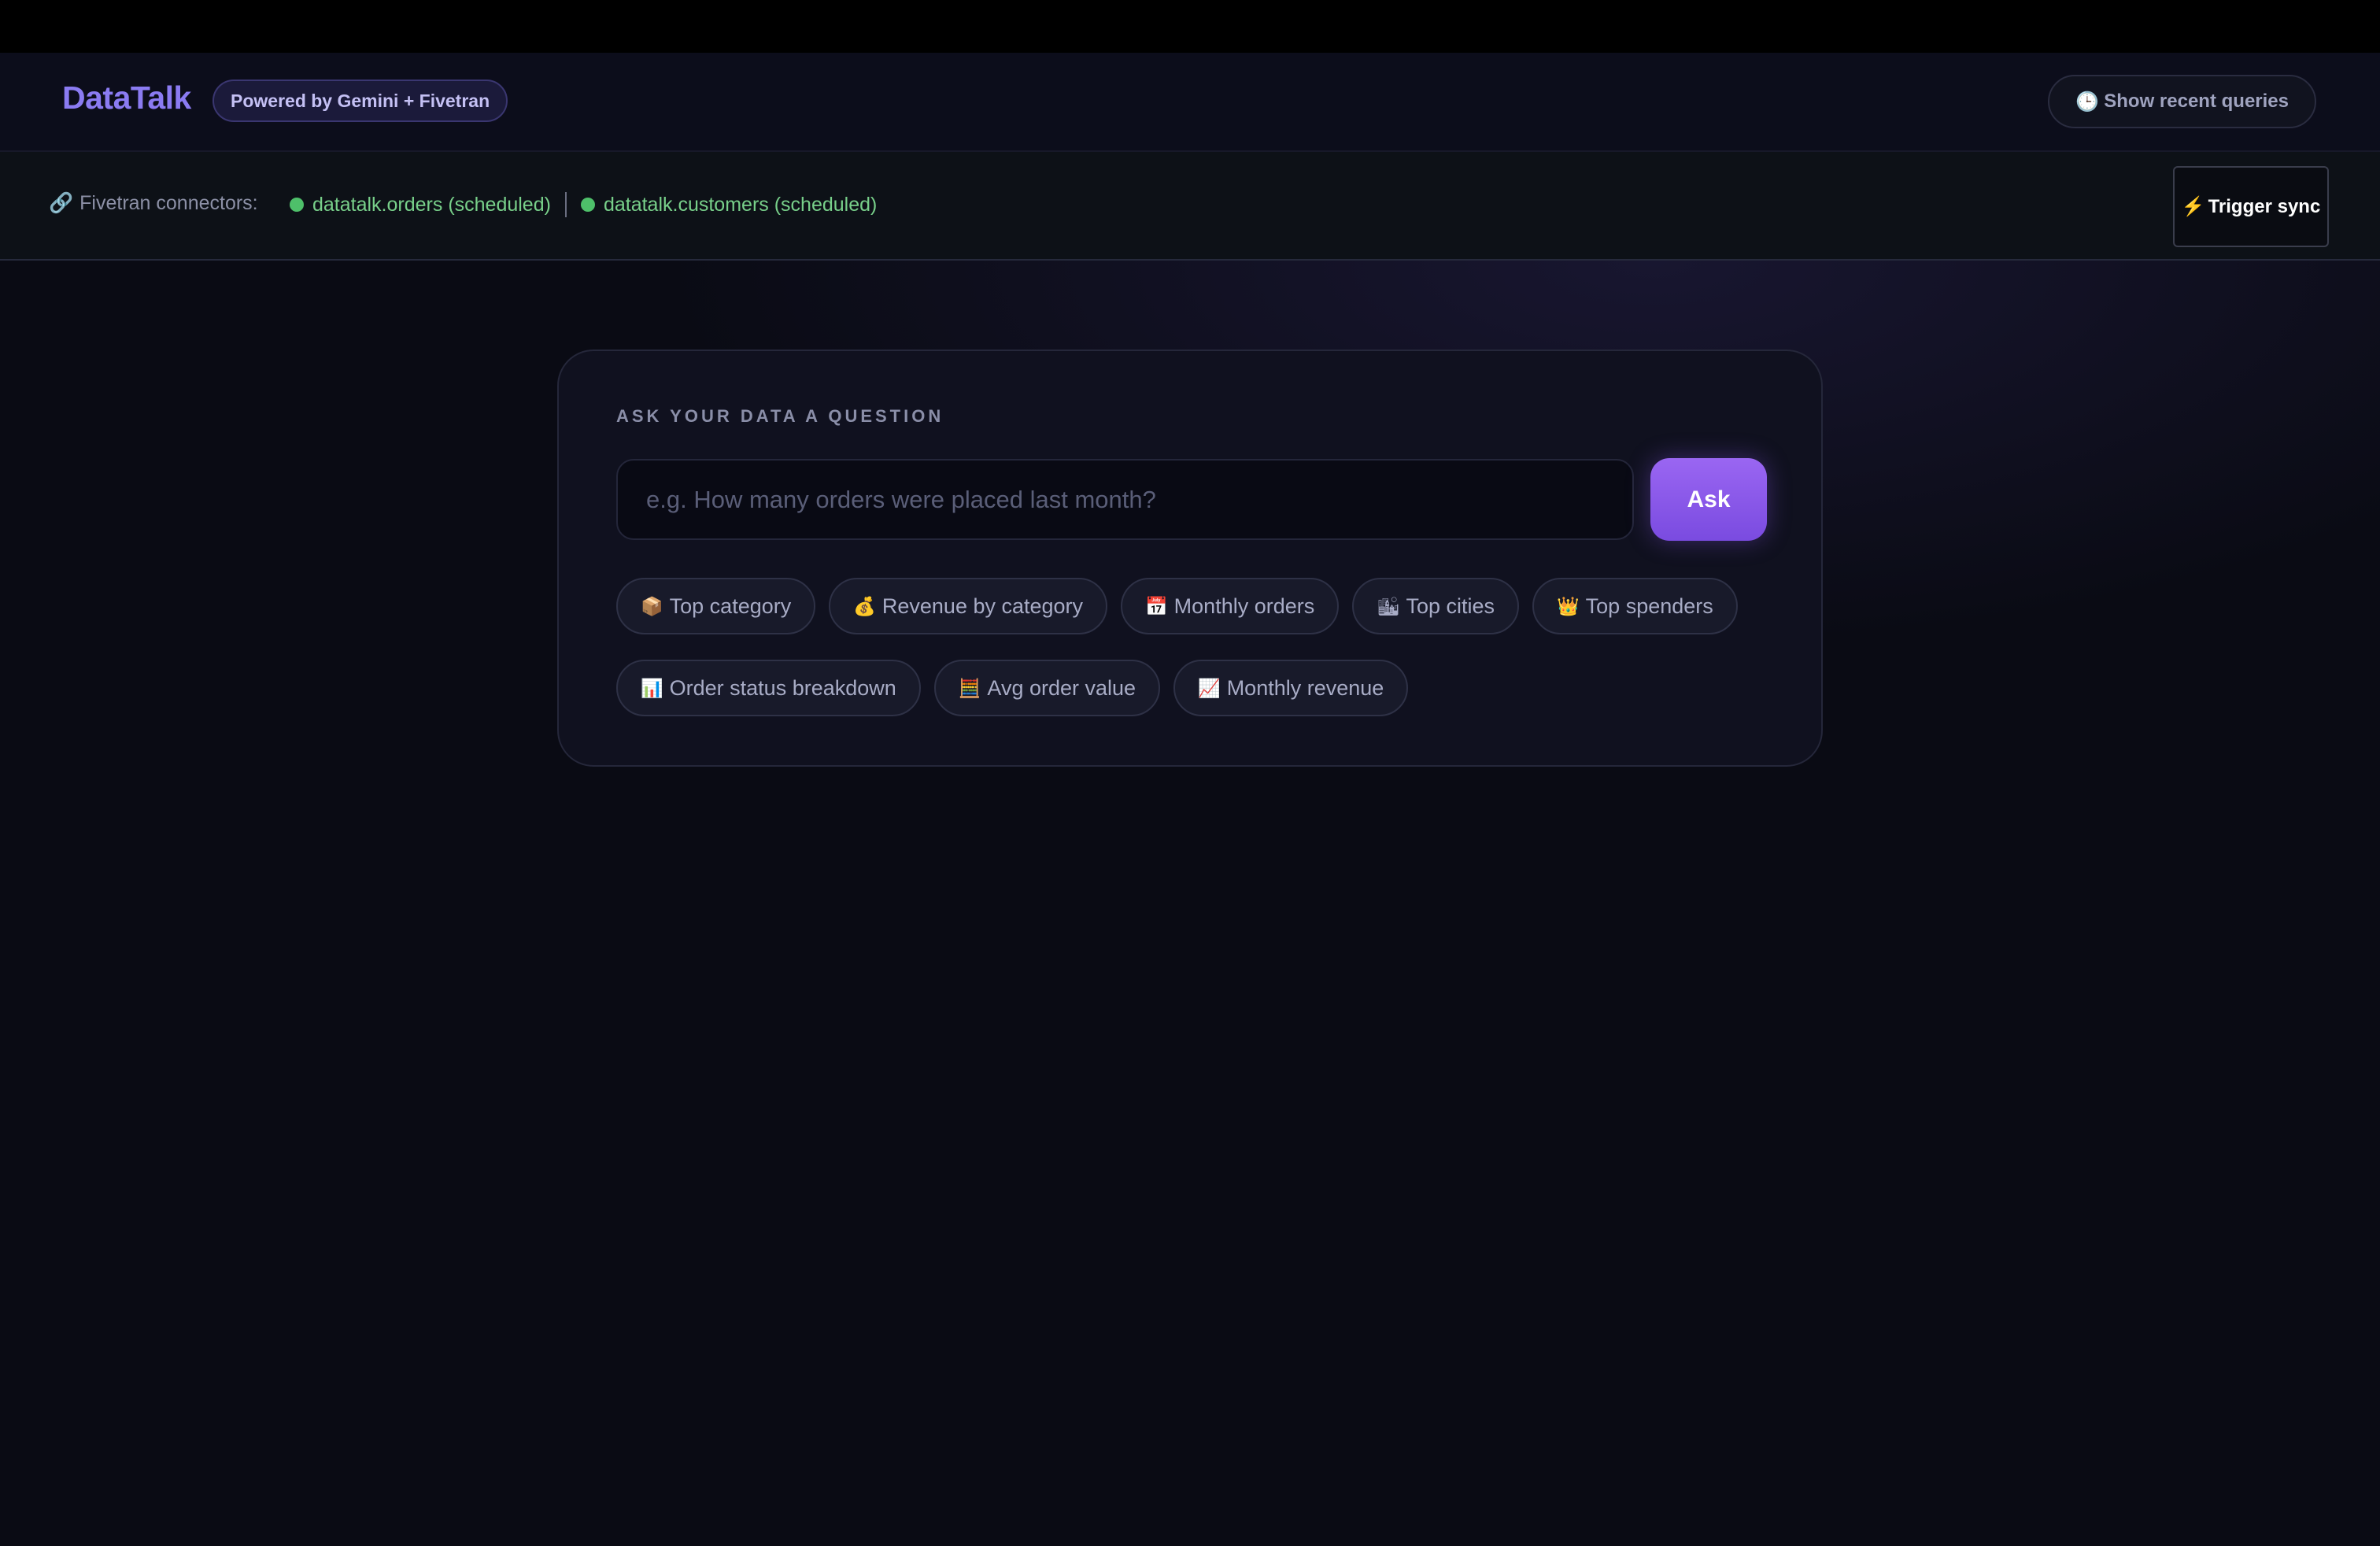  Describe the element at coordinates (1190, 27) in the screenshot. I see `top-strip` at that location.